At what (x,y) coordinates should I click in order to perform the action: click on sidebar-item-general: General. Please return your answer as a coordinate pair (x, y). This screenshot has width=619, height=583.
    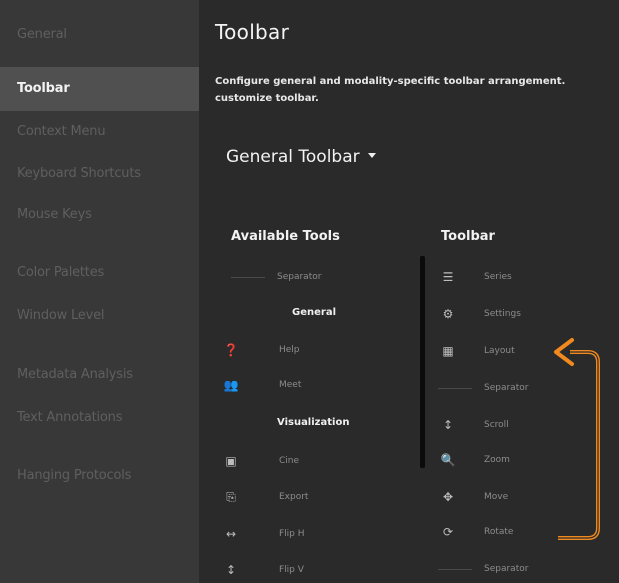
    Looking at the image, I should click on (99, 35).